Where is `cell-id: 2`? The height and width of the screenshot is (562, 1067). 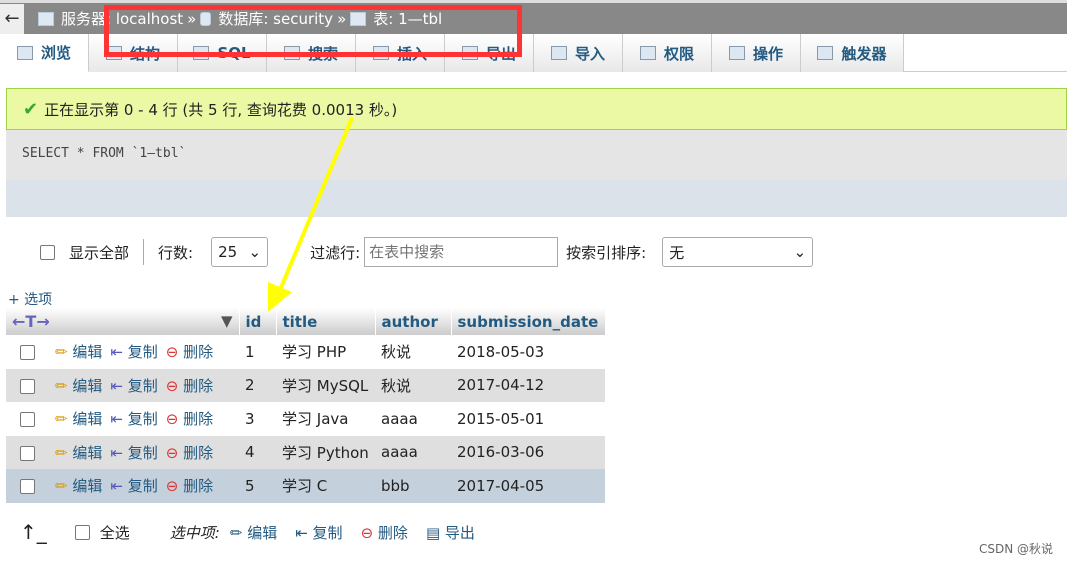
cell-id: 2 is located at coordinates (257, 385).